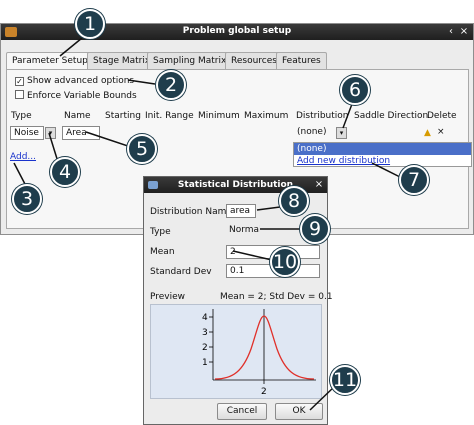 Image resolution: width=474 pixels, height=425 pixels. Describe the element at coordinates (345, 380) in the screenshot. I see `callout-11: 11` at that location.